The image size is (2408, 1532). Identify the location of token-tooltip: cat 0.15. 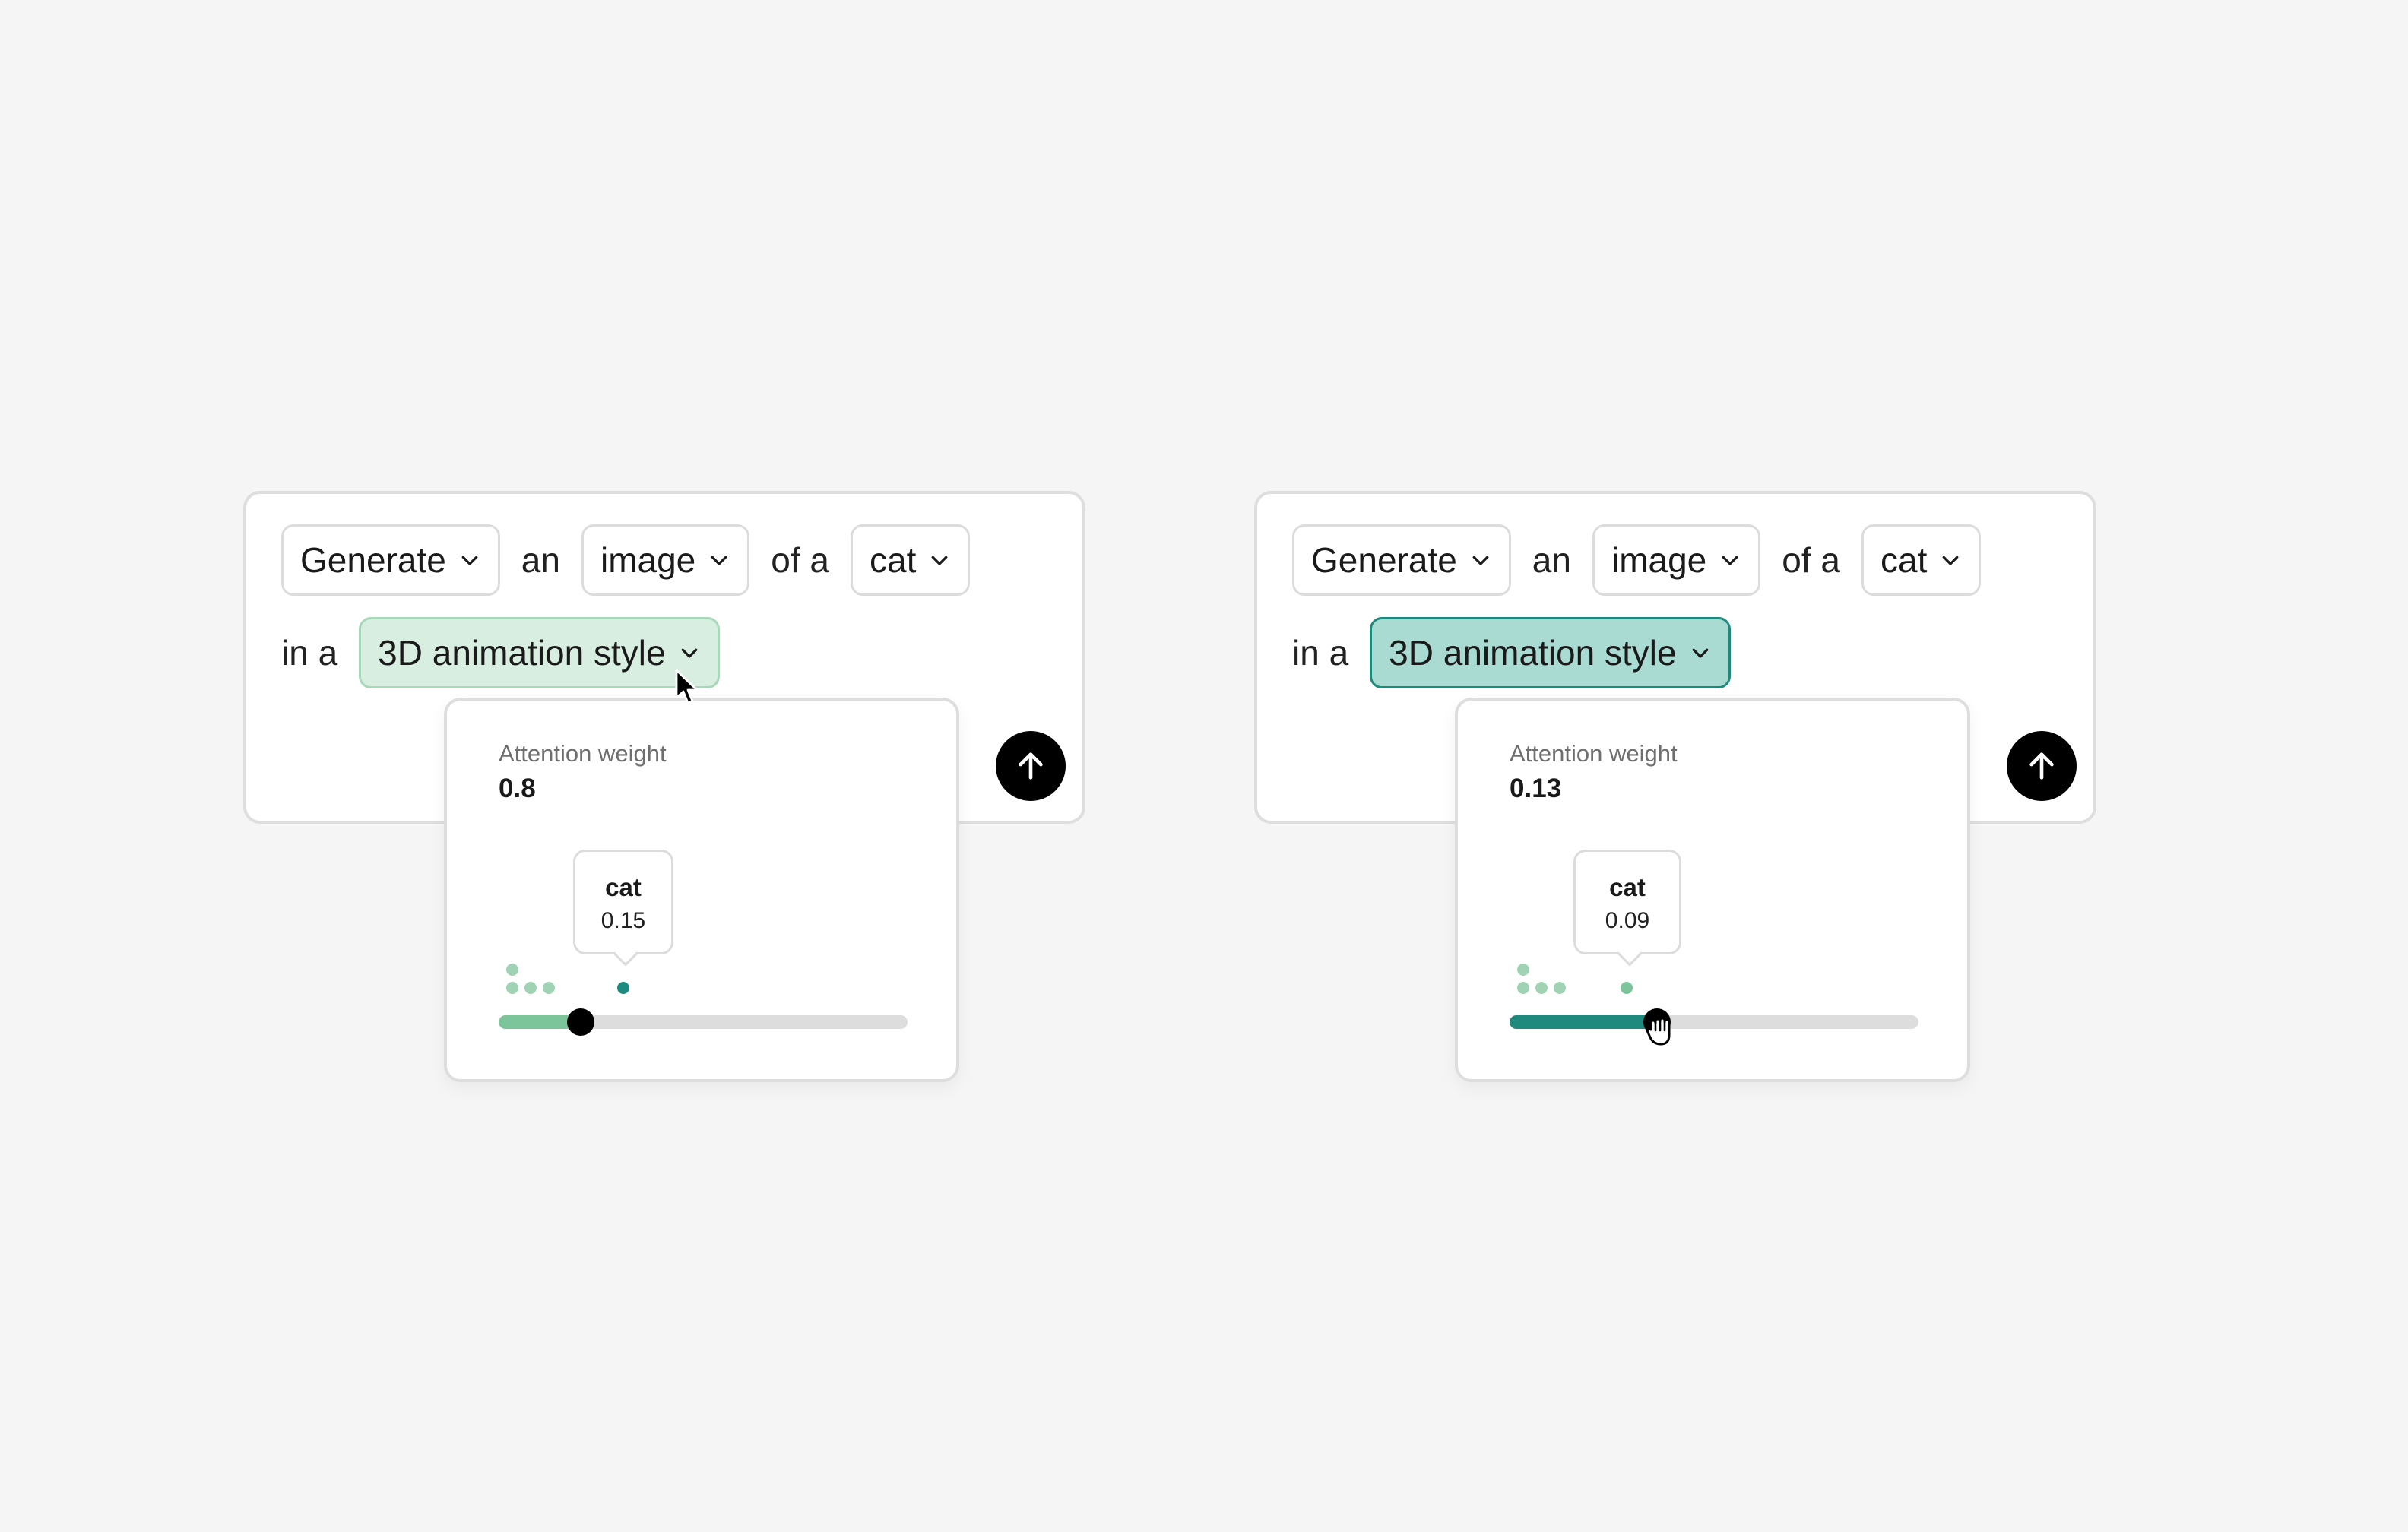
(623, 908).